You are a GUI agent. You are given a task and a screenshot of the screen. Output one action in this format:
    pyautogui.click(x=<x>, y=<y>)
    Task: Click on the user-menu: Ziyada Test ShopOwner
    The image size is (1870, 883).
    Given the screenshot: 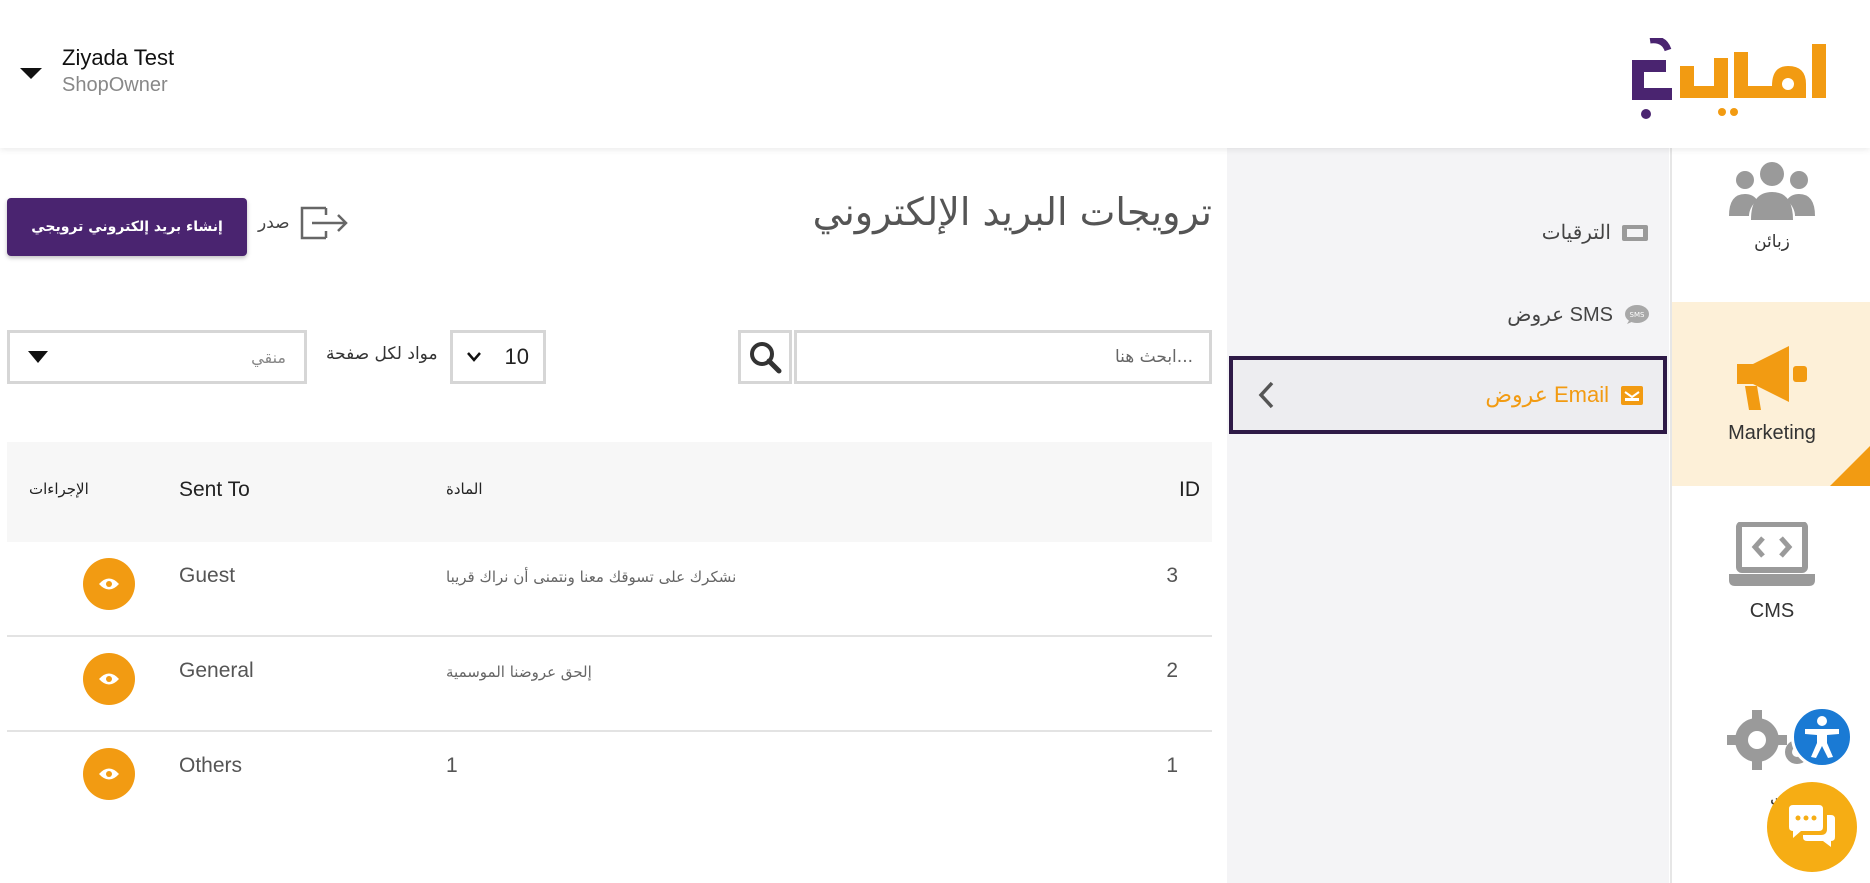 What is the action you would take?
    pyautogui.click(x=97, y=71)
    